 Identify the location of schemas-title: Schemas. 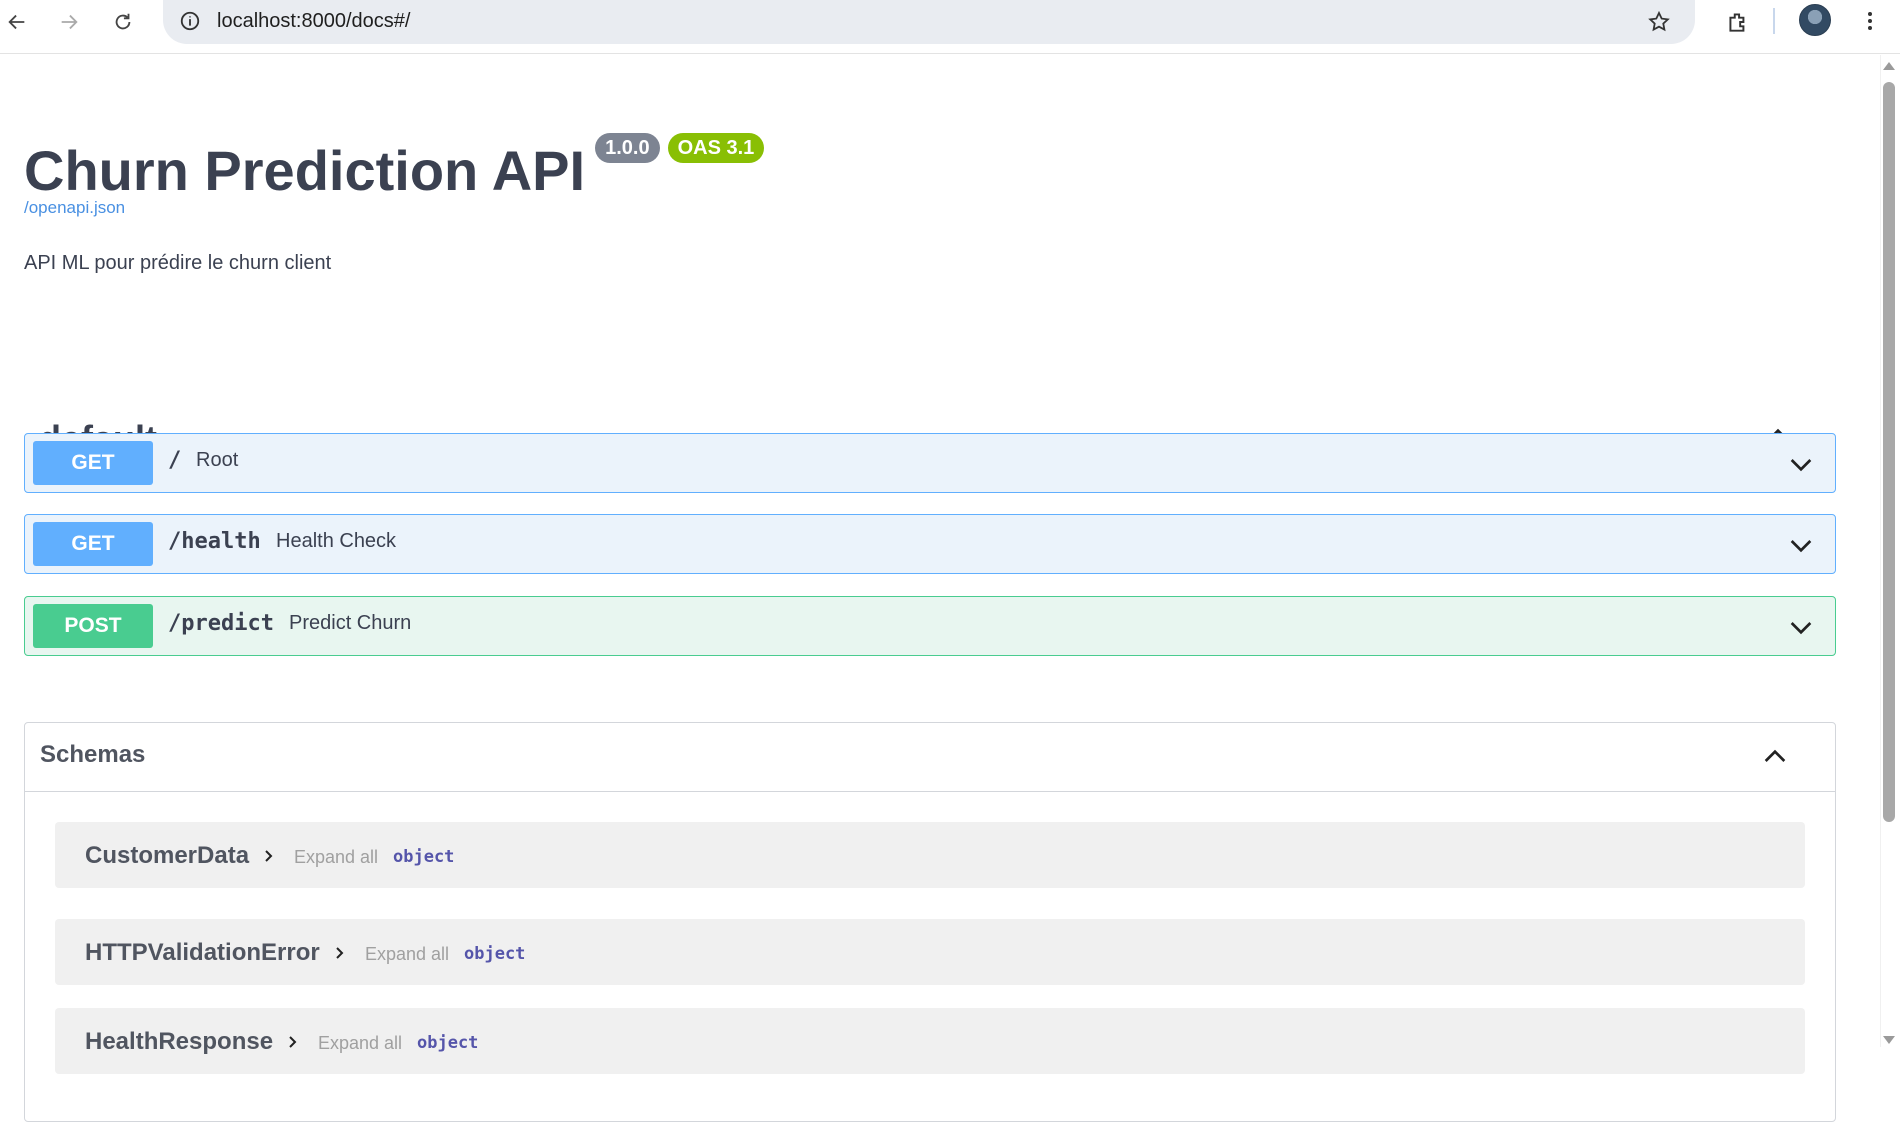
(93, 754).